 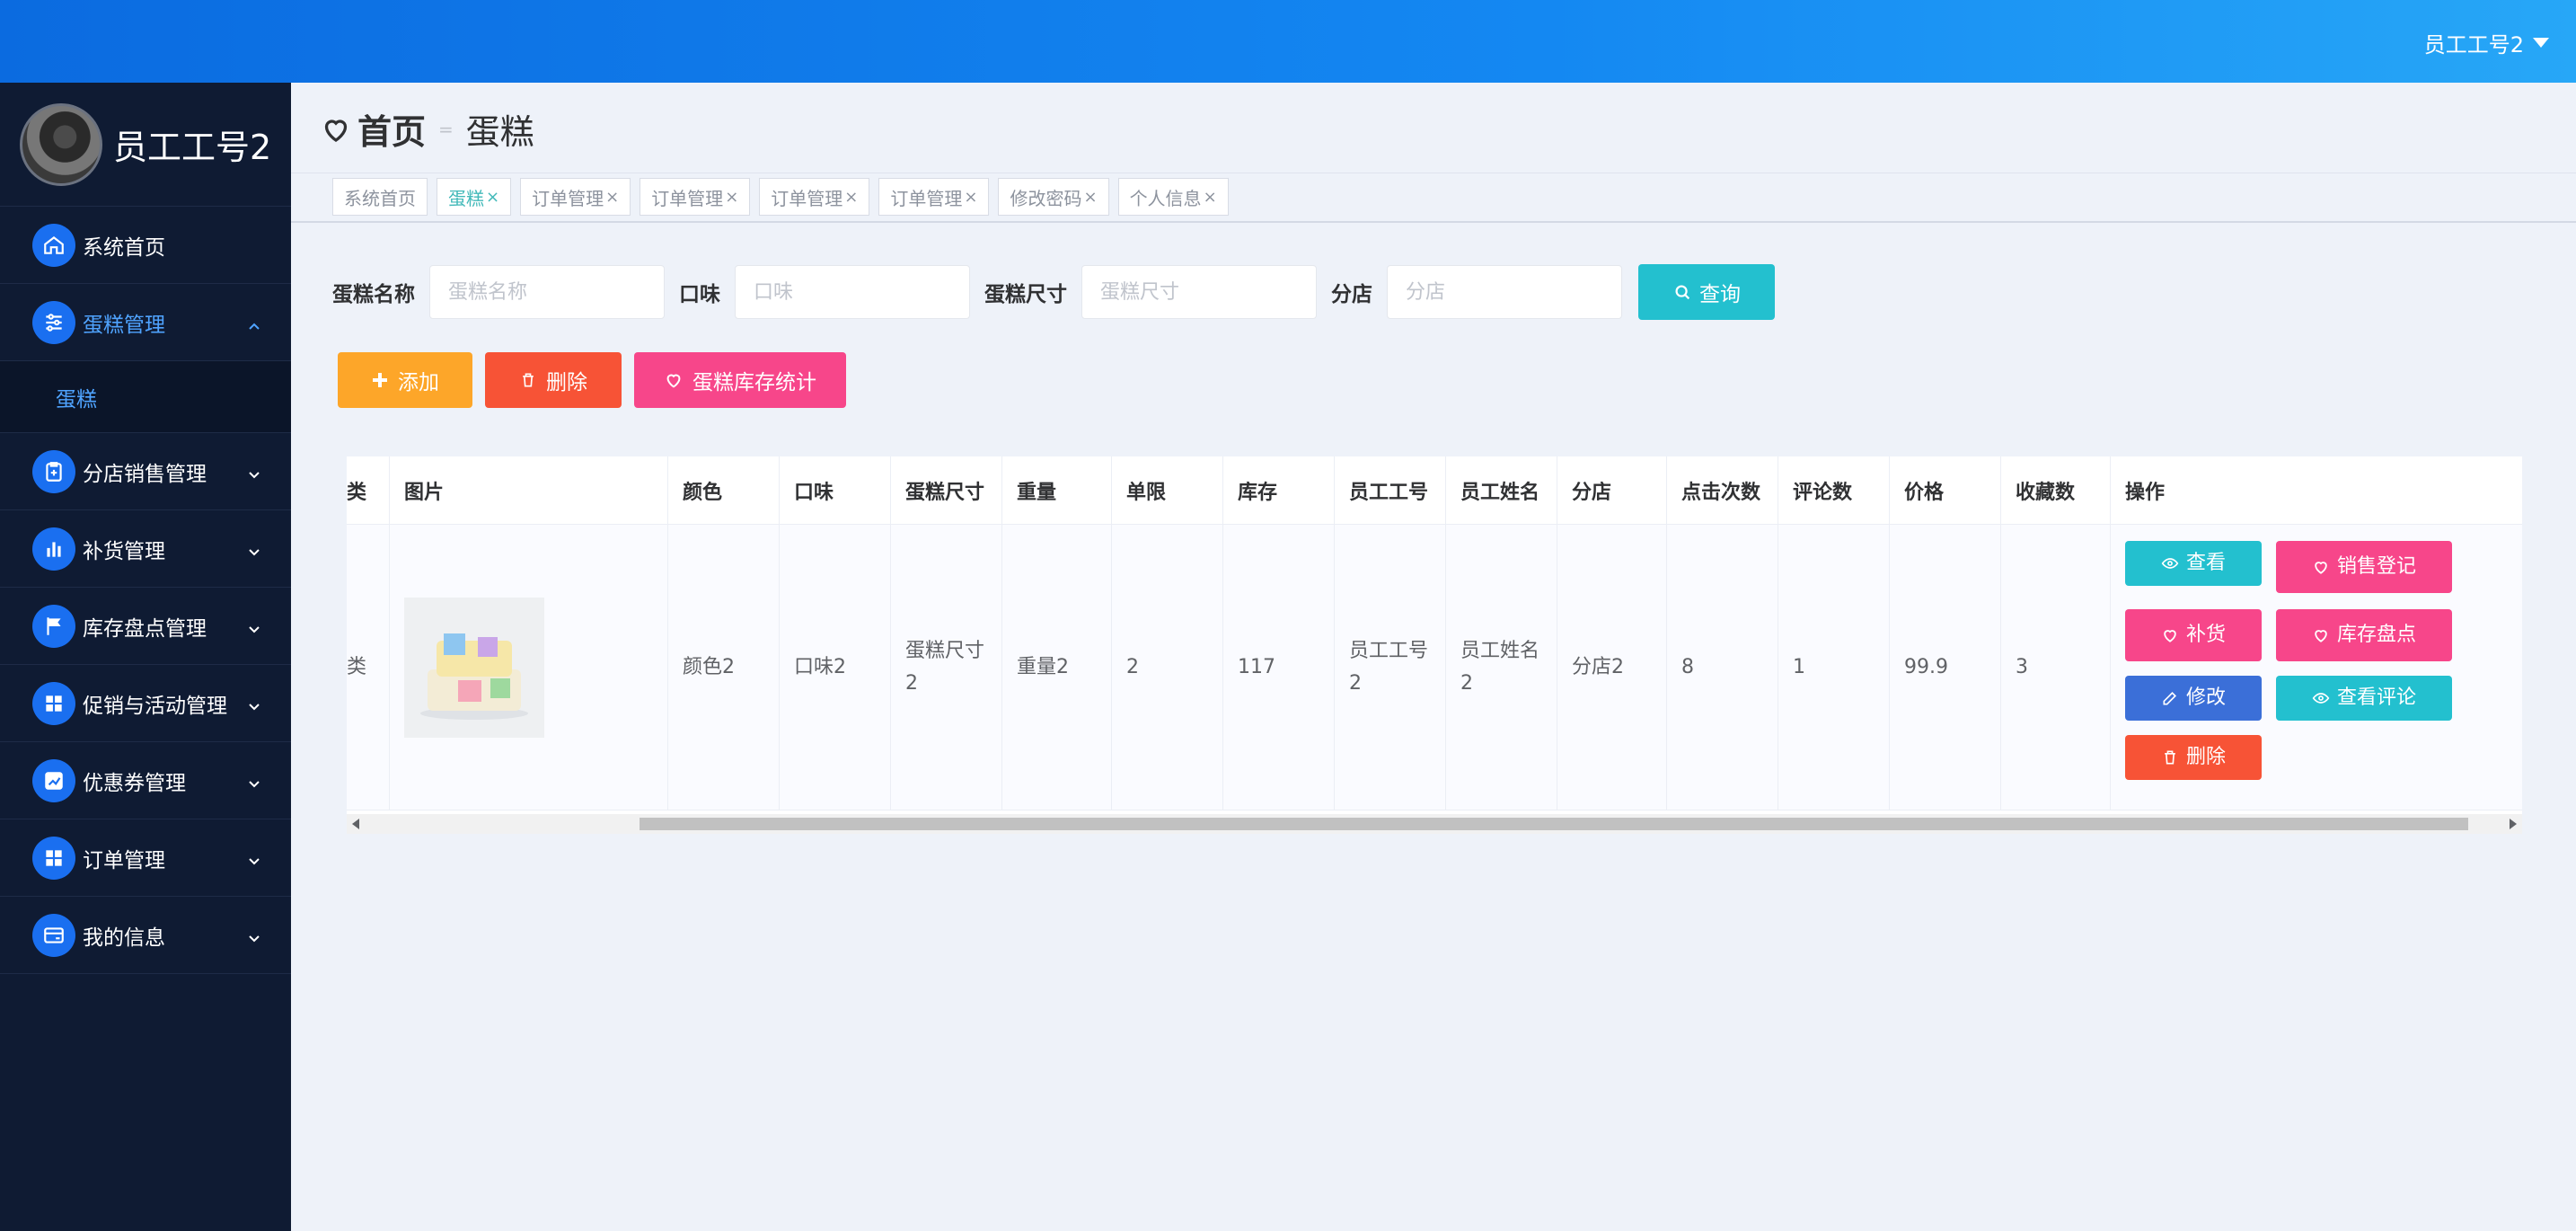 I want to click on tab-change-password: 修改密码 ×, so click(x=1053, y=197).